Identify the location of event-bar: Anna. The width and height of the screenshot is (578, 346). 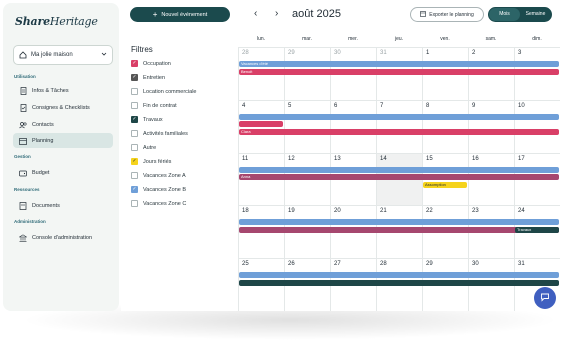
(399, 177).